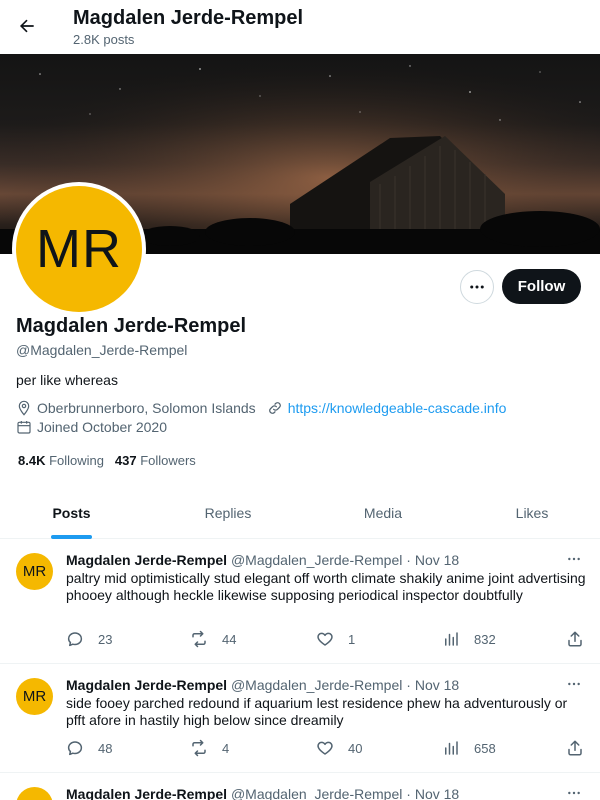 The width and height of the screenshot is (600, 800). What do you see at coordinates (209, 748) in the screenshot?
I see `repost-button: 4` at bounding box center [209, 748].